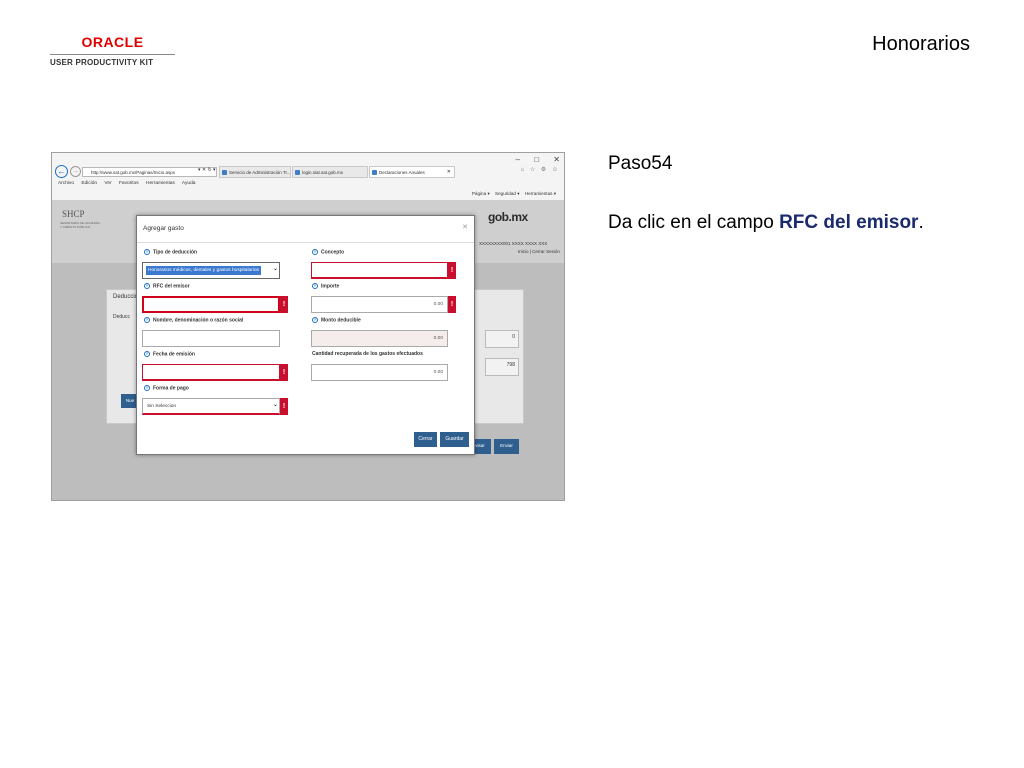 The image size is (1024, 768). Describe the element at coordinates (532, 159) in the screenshot. I see `window-controls: – □ ✕` at that location.